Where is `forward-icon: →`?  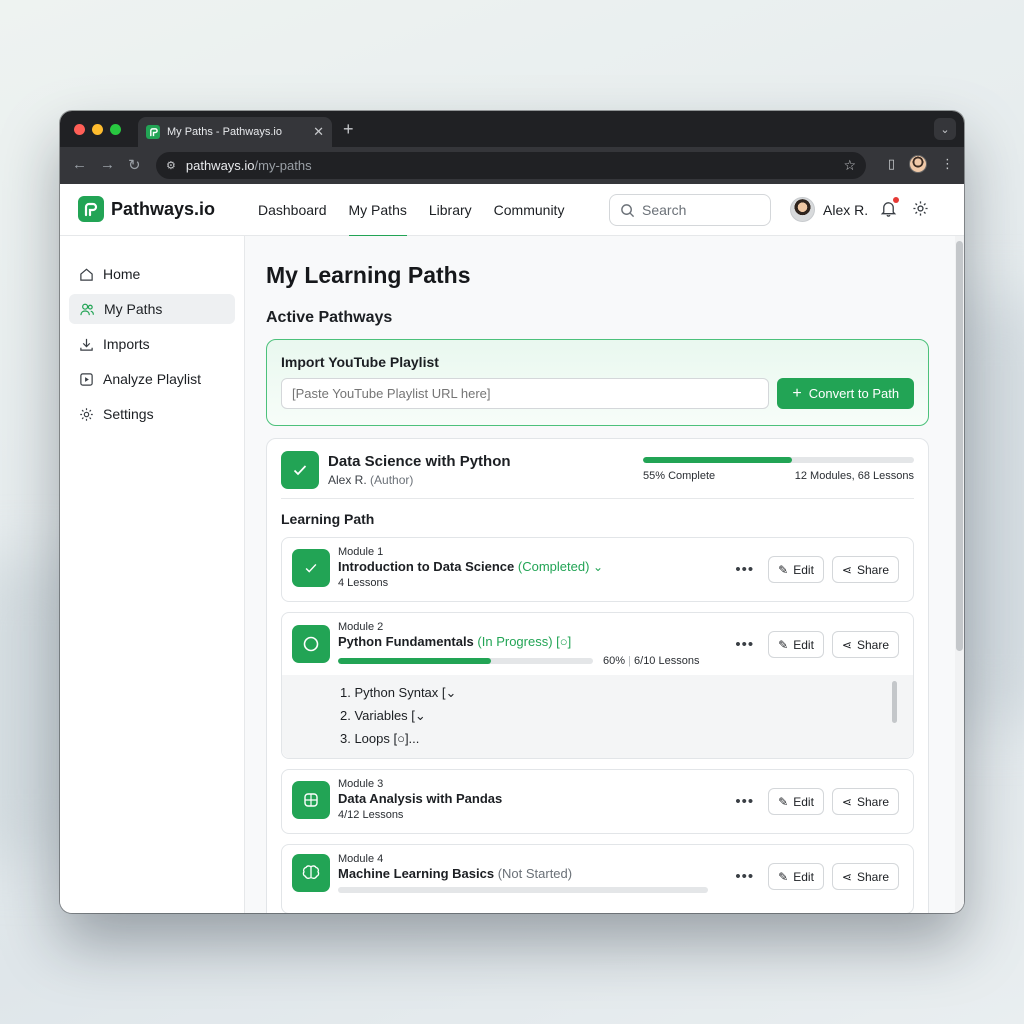 forward-icon: → is located at coordinates (107, 164).